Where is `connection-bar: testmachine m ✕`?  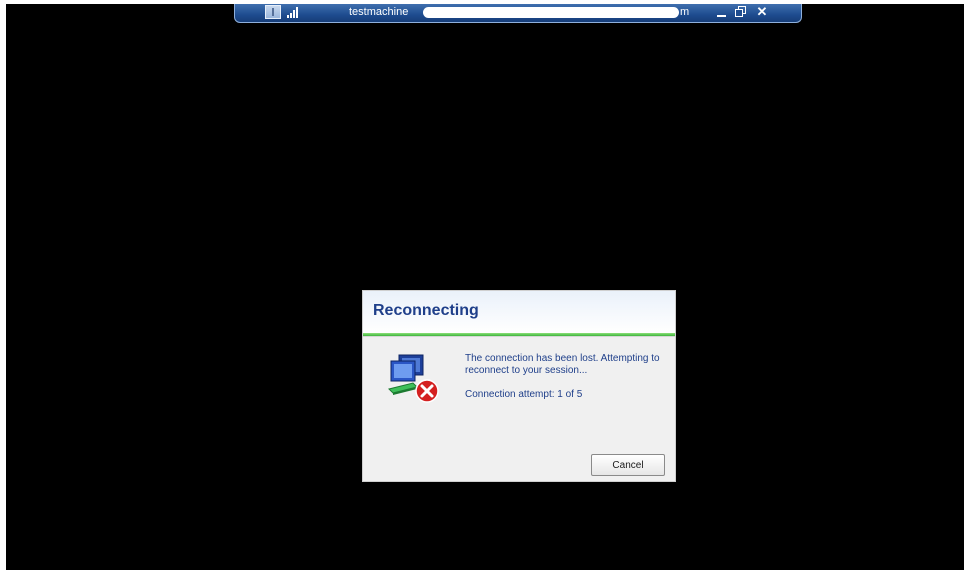
connection-bar: testmachine m ✕ is located at coordinates (518, 13).